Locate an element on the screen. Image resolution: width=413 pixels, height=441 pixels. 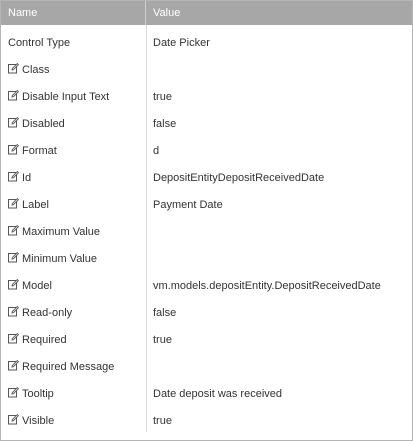
property-name: Tooltip is located at coordinates (38, 394).